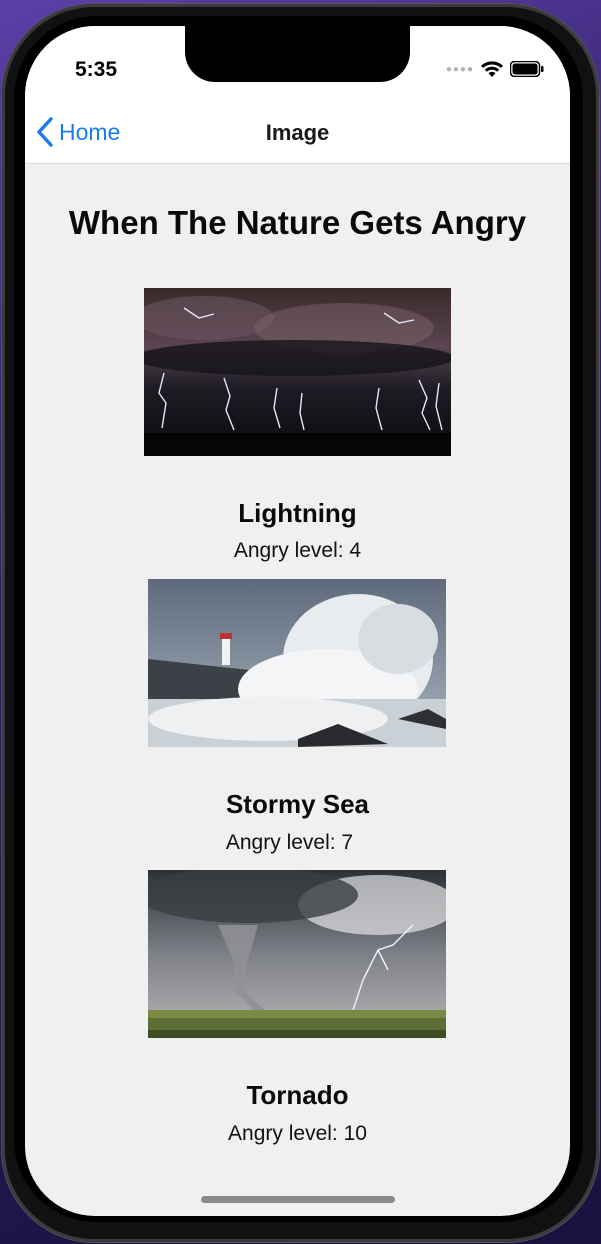 The image size is (601, 1244). Describe the element at coordinates (297, 663) in the screenshot. I see `stormy-sea-image` at that location.